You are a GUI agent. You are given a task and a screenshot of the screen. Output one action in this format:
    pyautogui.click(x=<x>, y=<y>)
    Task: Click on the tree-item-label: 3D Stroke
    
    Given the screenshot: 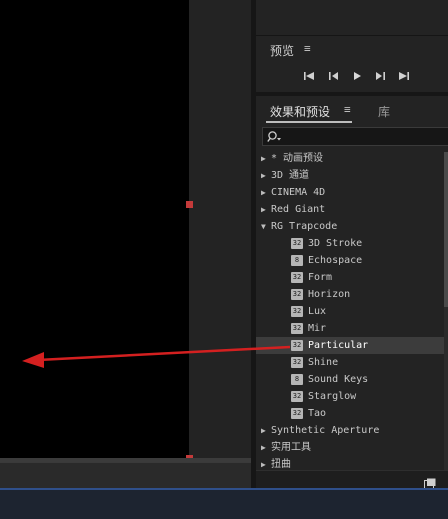 What is the action you would take?
    pyautogui.click(x=335, y=243)
    